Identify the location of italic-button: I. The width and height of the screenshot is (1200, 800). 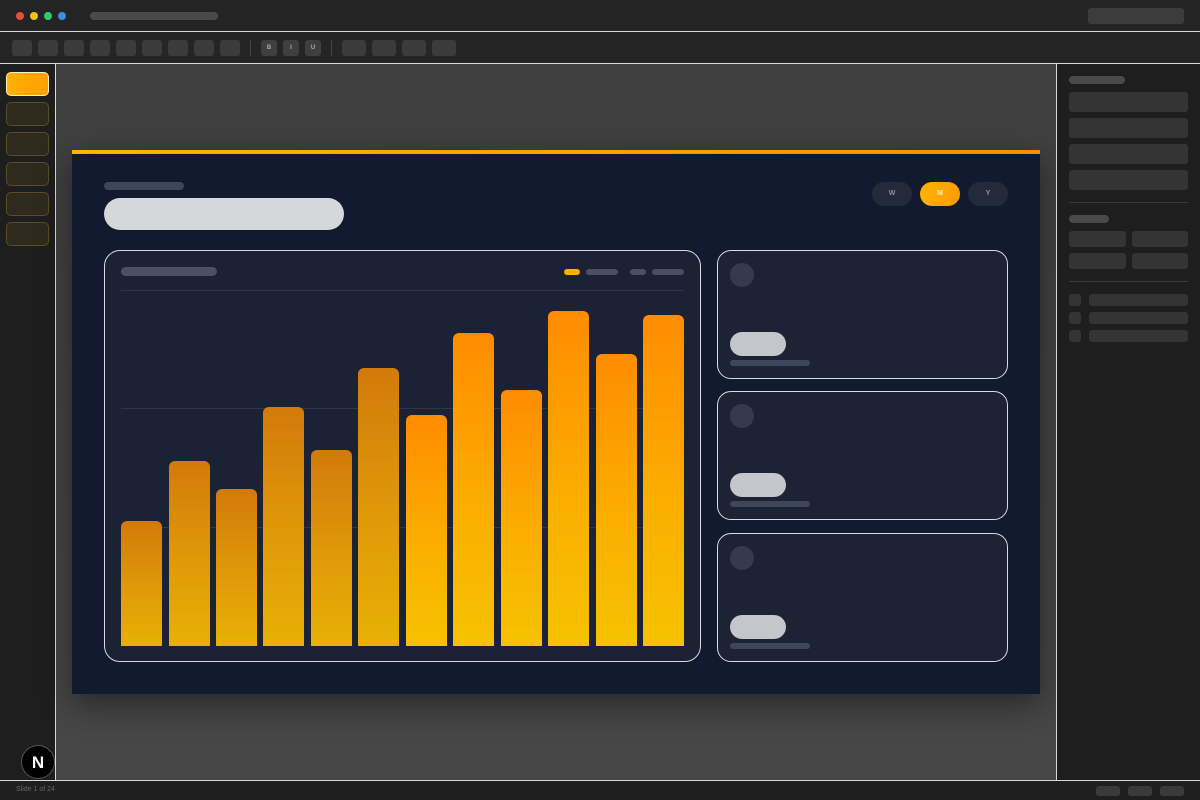
(291, 48).